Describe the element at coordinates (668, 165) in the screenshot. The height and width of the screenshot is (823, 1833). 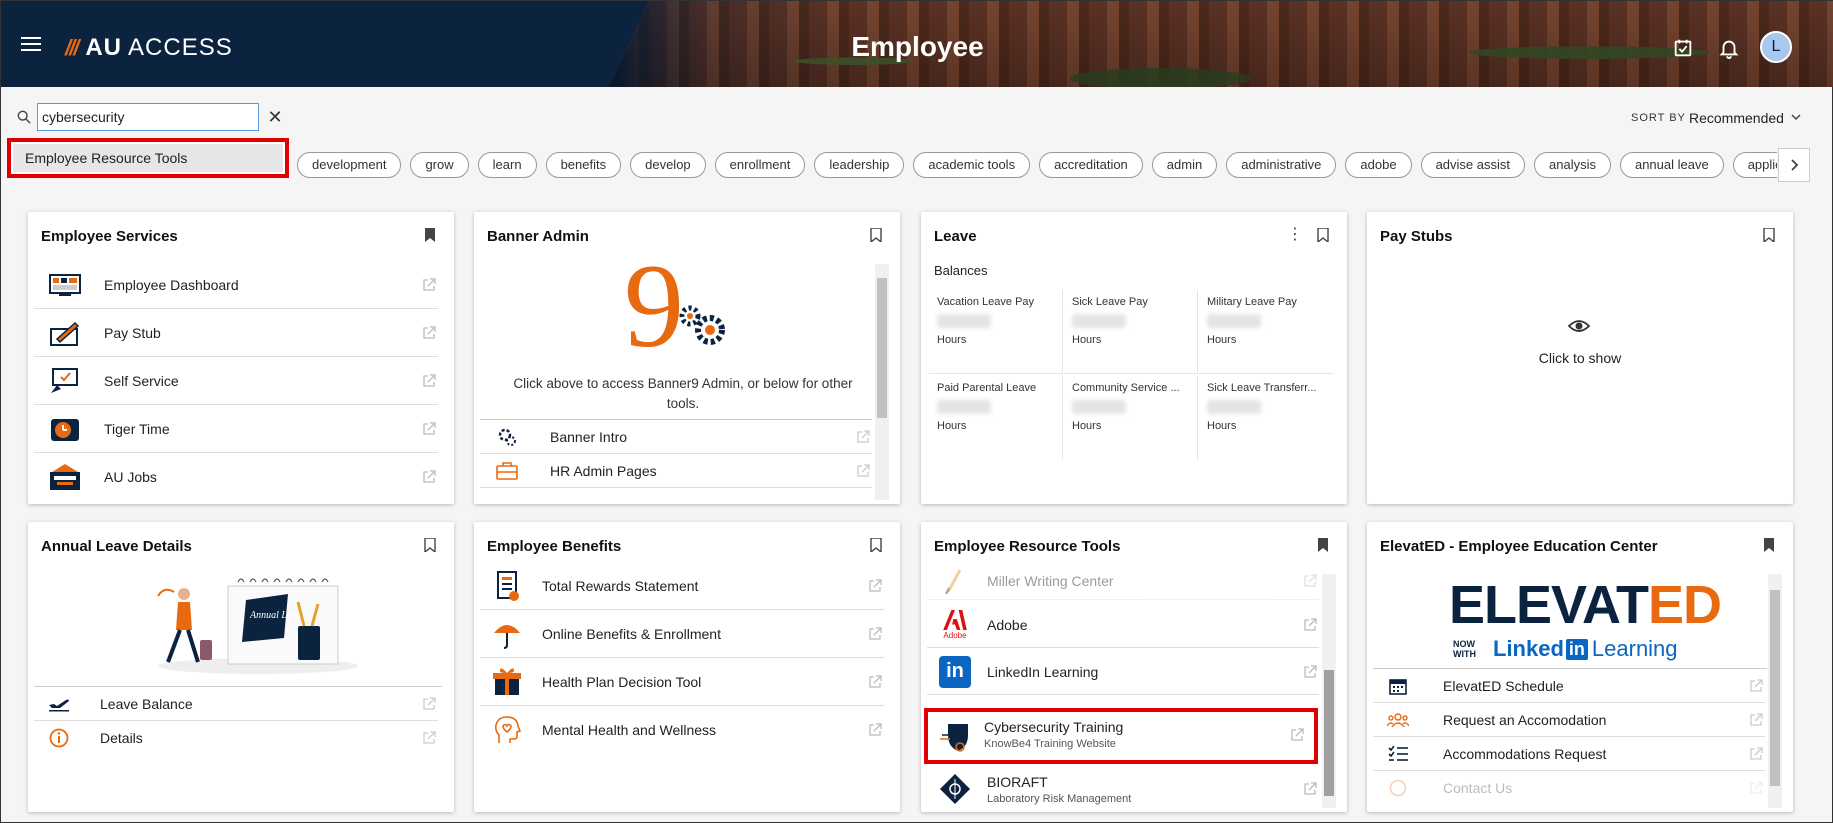
I see `tag-chip: develop` at that location.